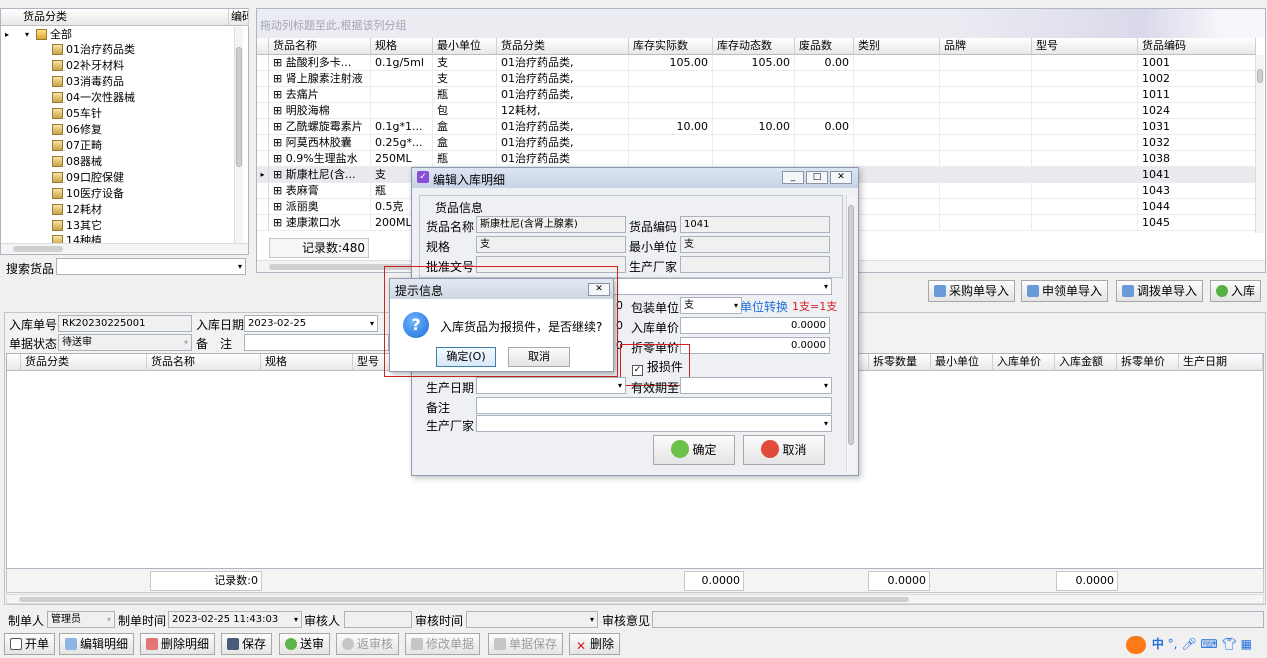 The width and height of the screenshot is (1267, 658). I want to click on ime-tray: 中 °, 🎤︎ ⌨ 👕︎ ▦, so click(1196, 646).